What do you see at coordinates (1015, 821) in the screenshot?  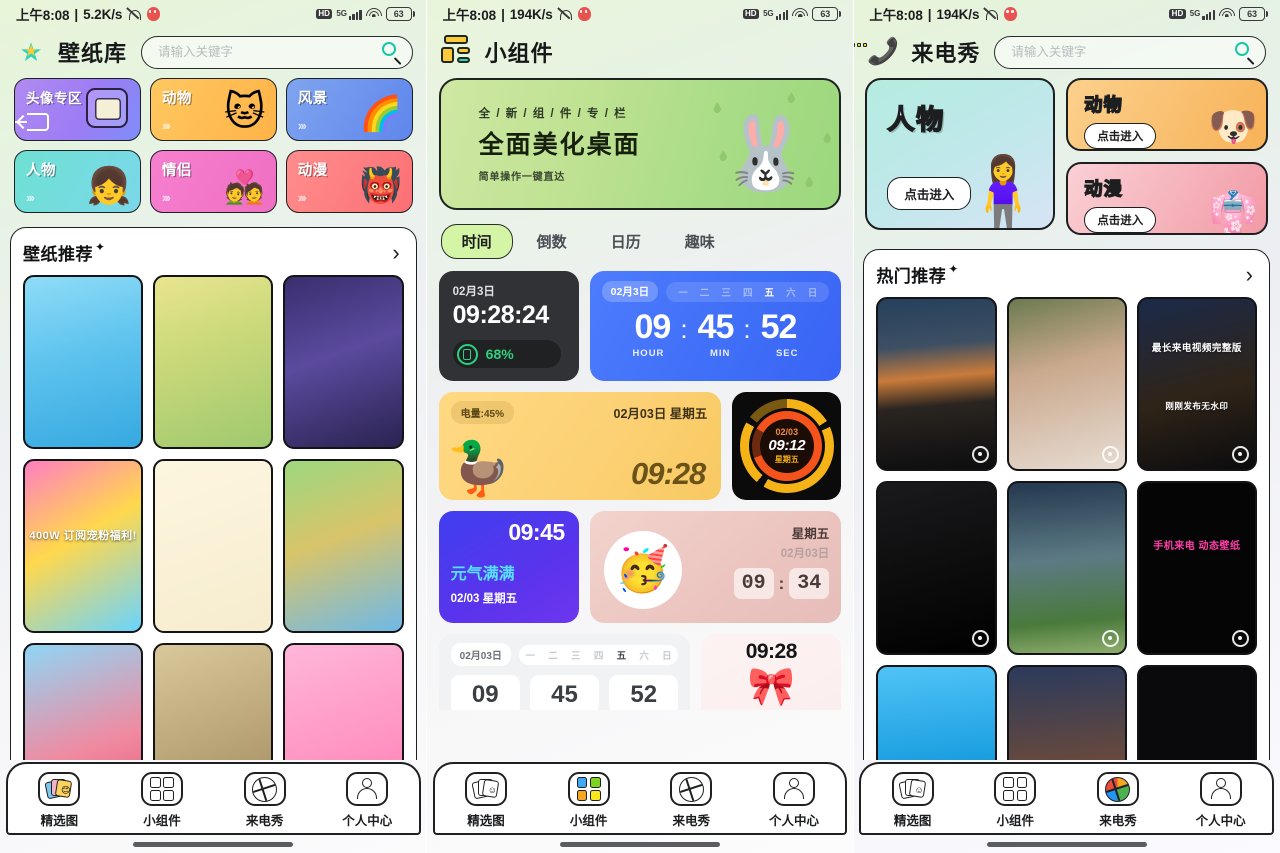 I see `nav-label: 小组件` at bounding box center [1015, 821].